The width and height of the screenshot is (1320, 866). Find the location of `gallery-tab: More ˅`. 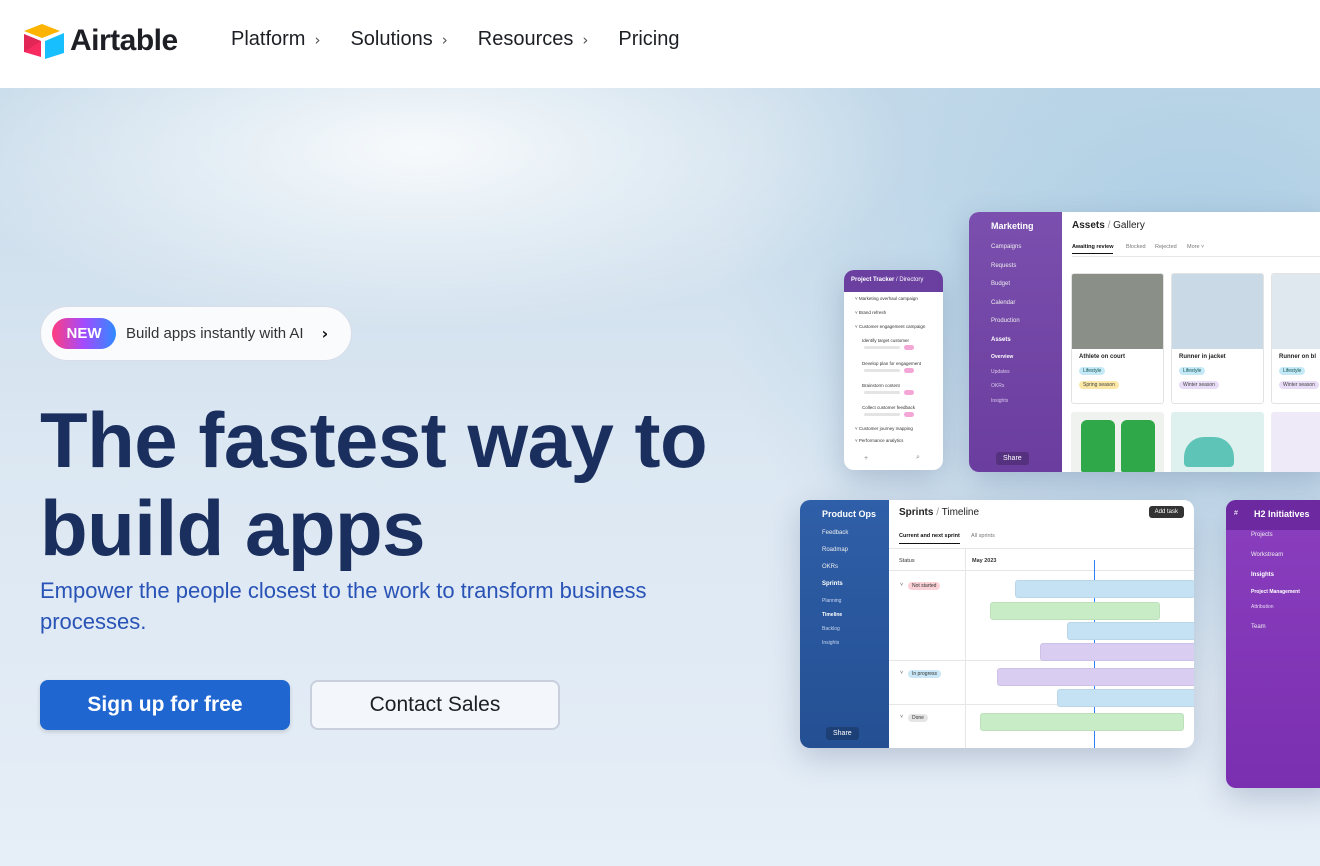

gallery-tab: More ˅ is located at coordinates (1195, 247).